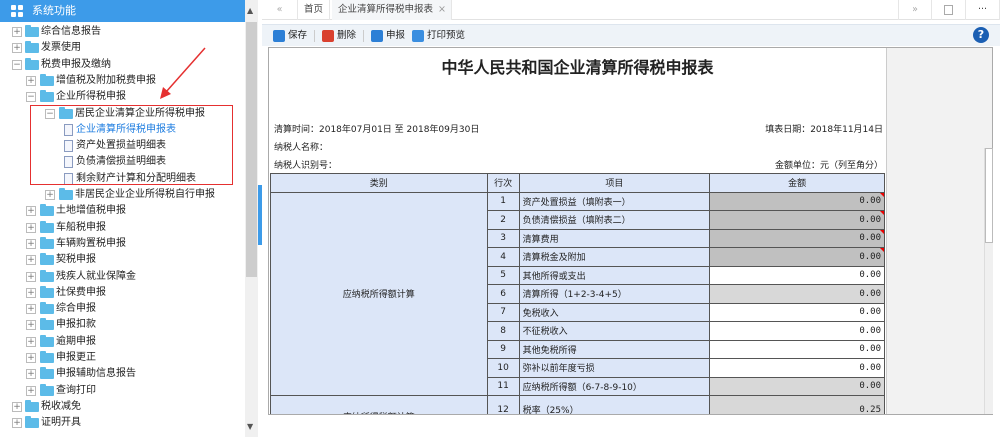  Describe the element at coordinates (614, 294) in the screenshot. I see `item-label: 清算所得（1+2-3-4+5）` at that location.